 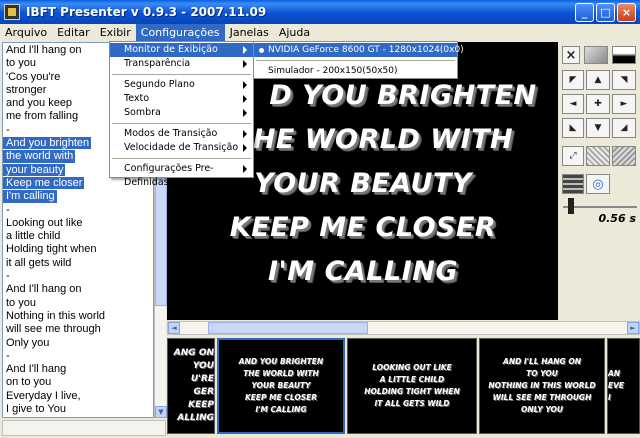 I want to click on menu-exibir: Exibir, so click(x=115, y=32).